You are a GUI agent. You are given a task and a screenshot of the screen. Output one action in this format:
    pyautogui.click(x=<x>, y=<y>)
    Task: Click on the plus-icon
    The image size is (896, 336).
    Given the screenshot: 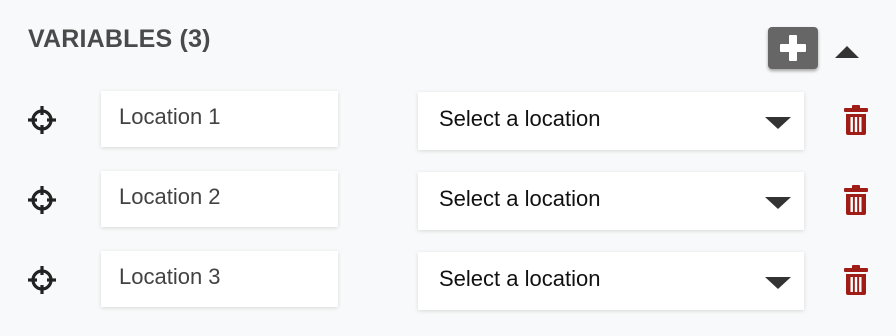 What is the action you would take?
    pyautogui.click(x=793, y=48)
    